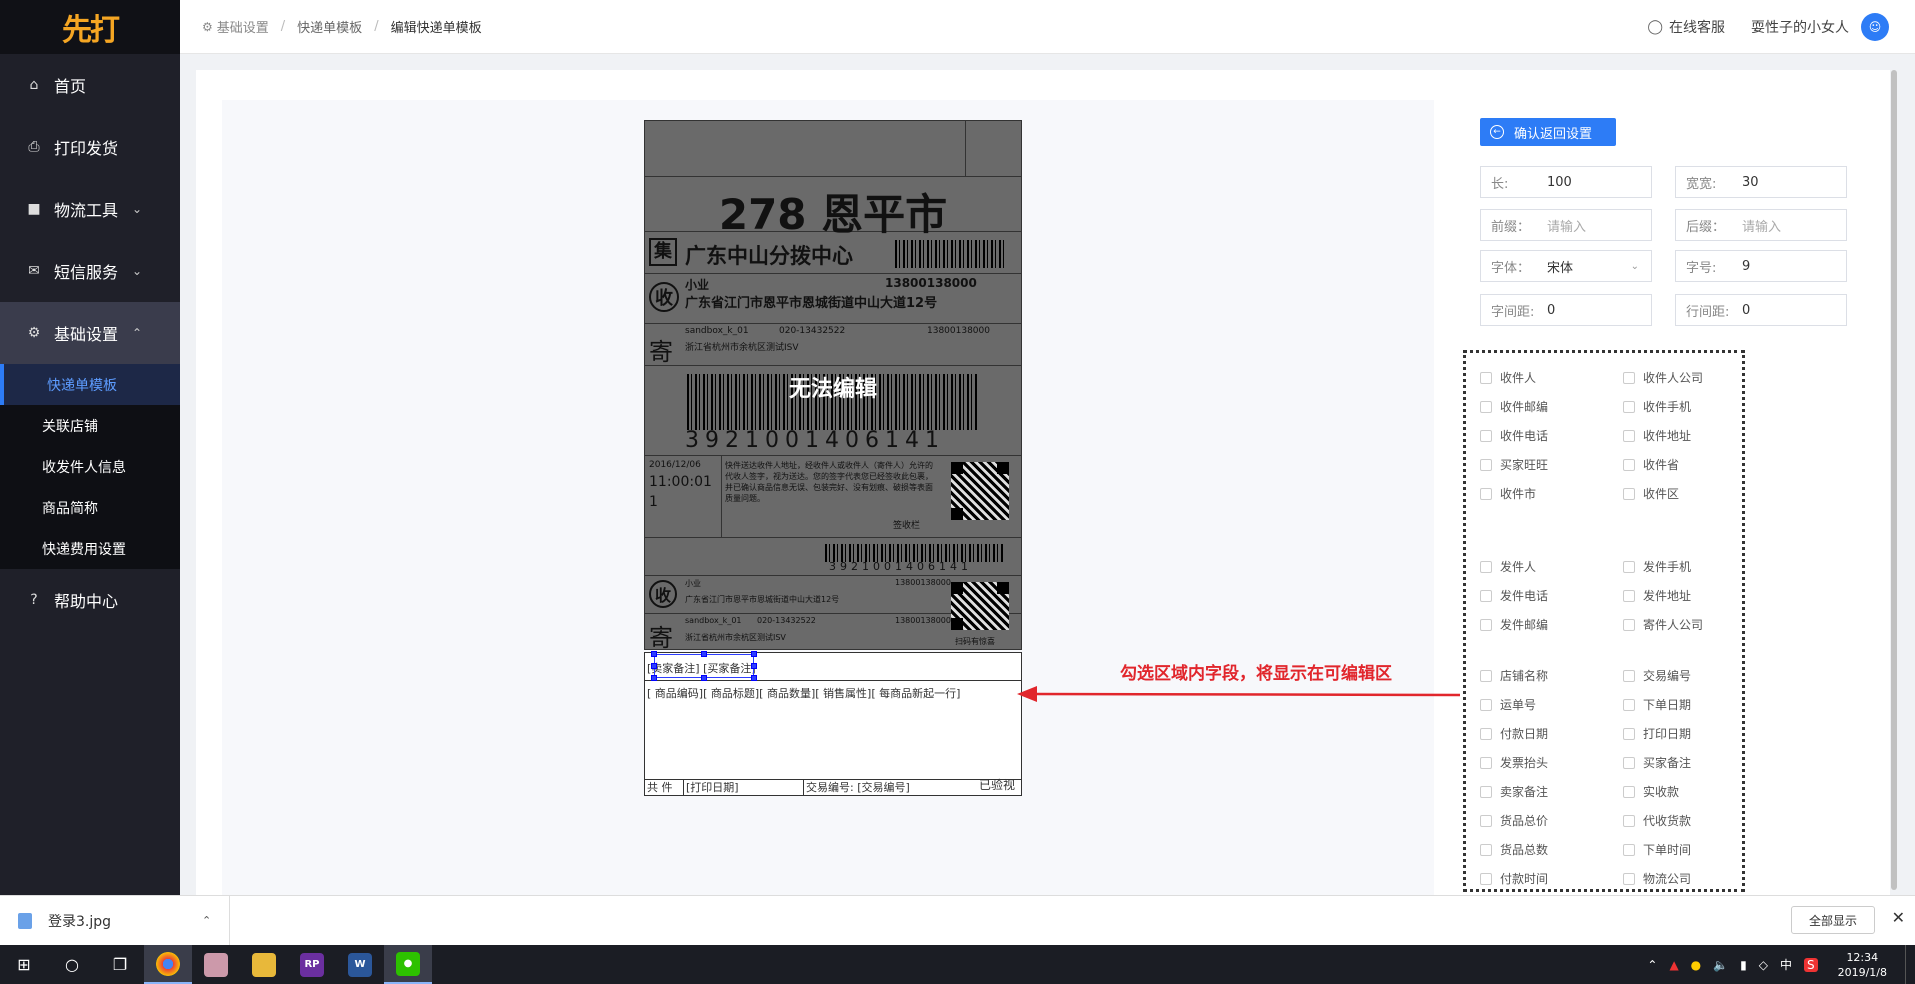  Describe the element at coordinates (1652, 965) in the screenshot. I see `tray-chevron-icon: ⌃` at that location.